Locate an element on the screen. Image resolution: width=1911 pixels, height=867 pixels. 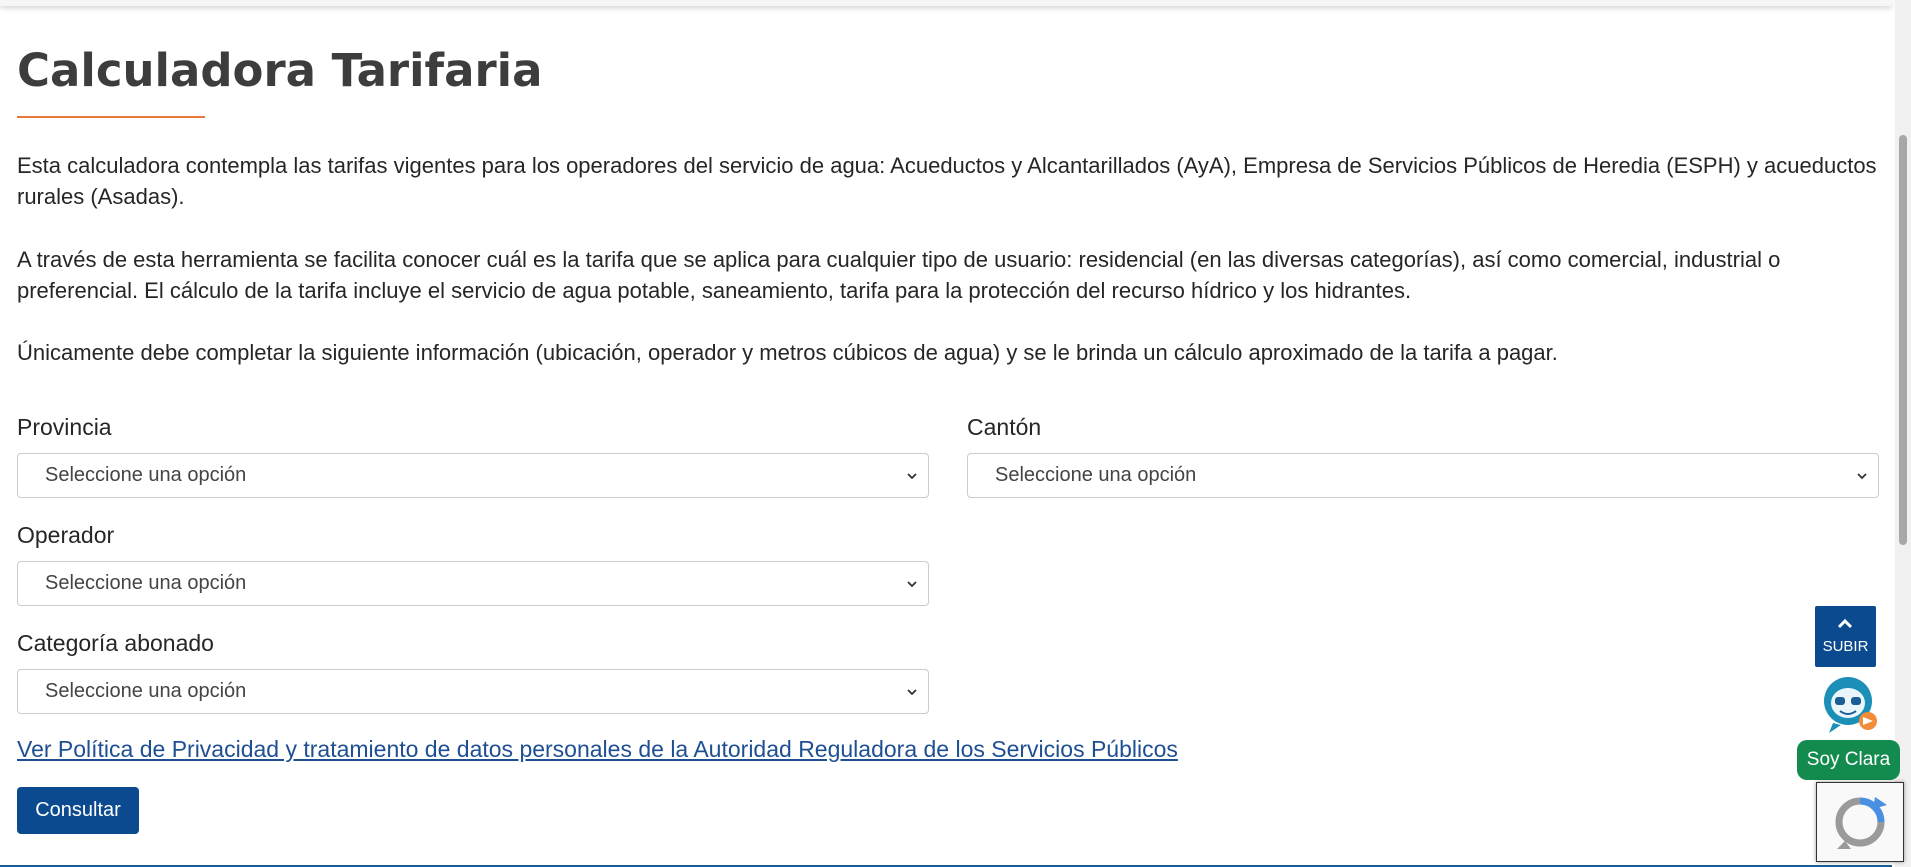
assistant-avatar-icon is located at coordinates (1848, 705).